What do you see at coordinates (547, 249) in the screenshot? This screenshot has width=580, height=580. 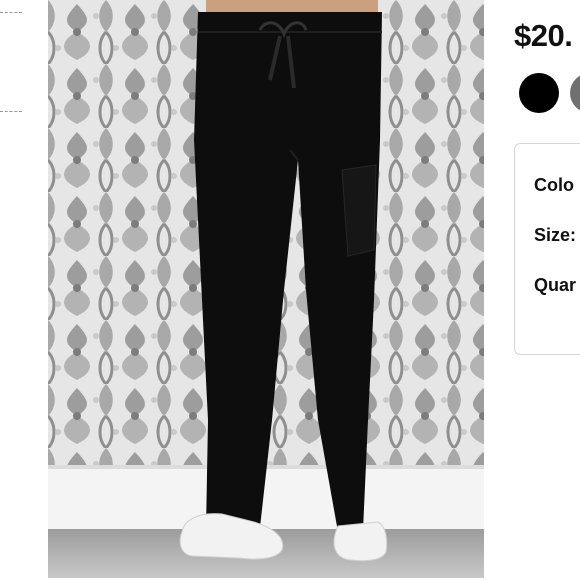 I see `product-options-panel: Colo Size: Quar` at bounding box center [547, 249].